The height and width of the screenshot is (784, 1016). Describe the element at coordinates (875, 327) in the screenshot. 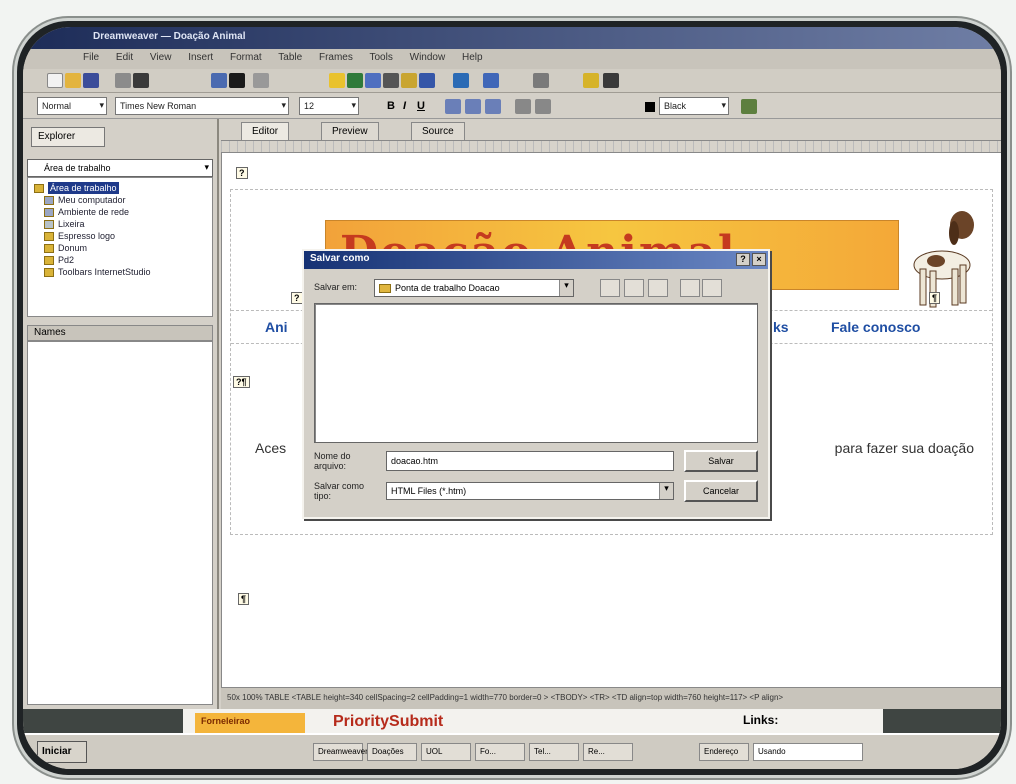

I see `nav-link-contact: Fale conosco` at that location.